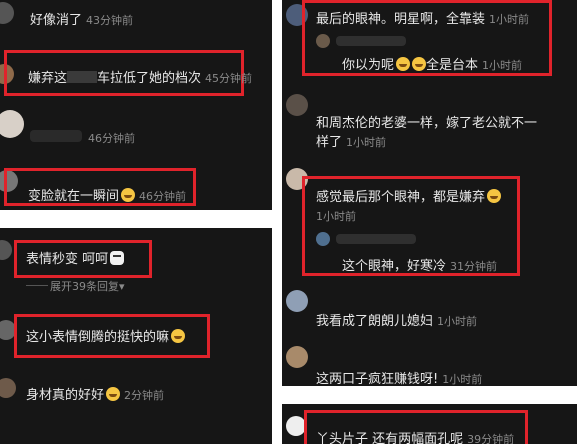  Describe the element at coordinates (375, 321) in the screenshot. I see `comment-text: 我看成了朗朗儿媳妇` at that location.